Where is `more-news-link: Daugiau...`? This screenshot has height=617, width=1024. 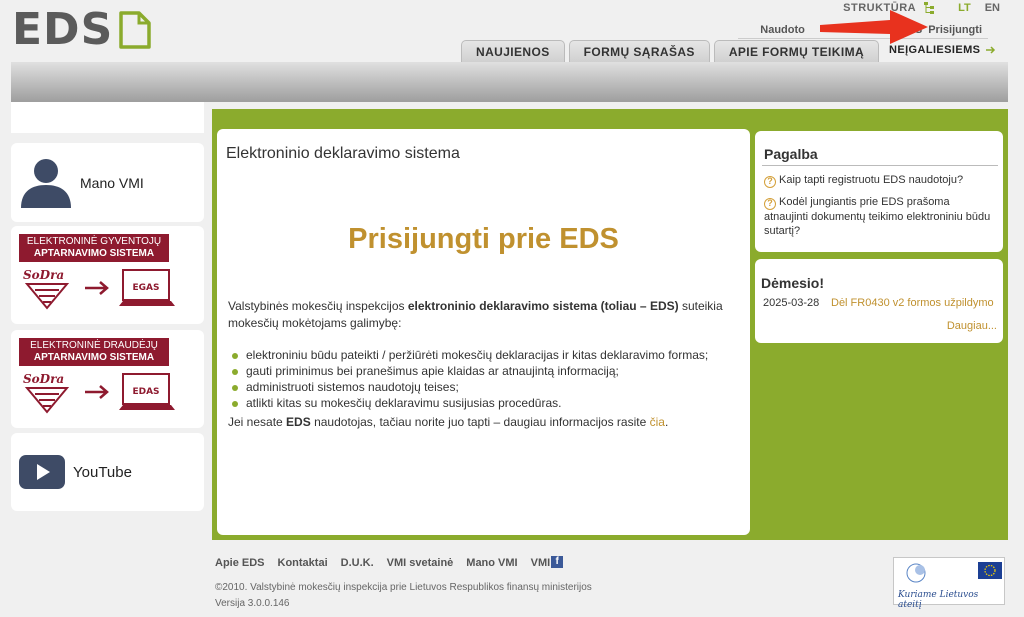
more-news-link: Daugiau... is located at coordinates (972, 326).